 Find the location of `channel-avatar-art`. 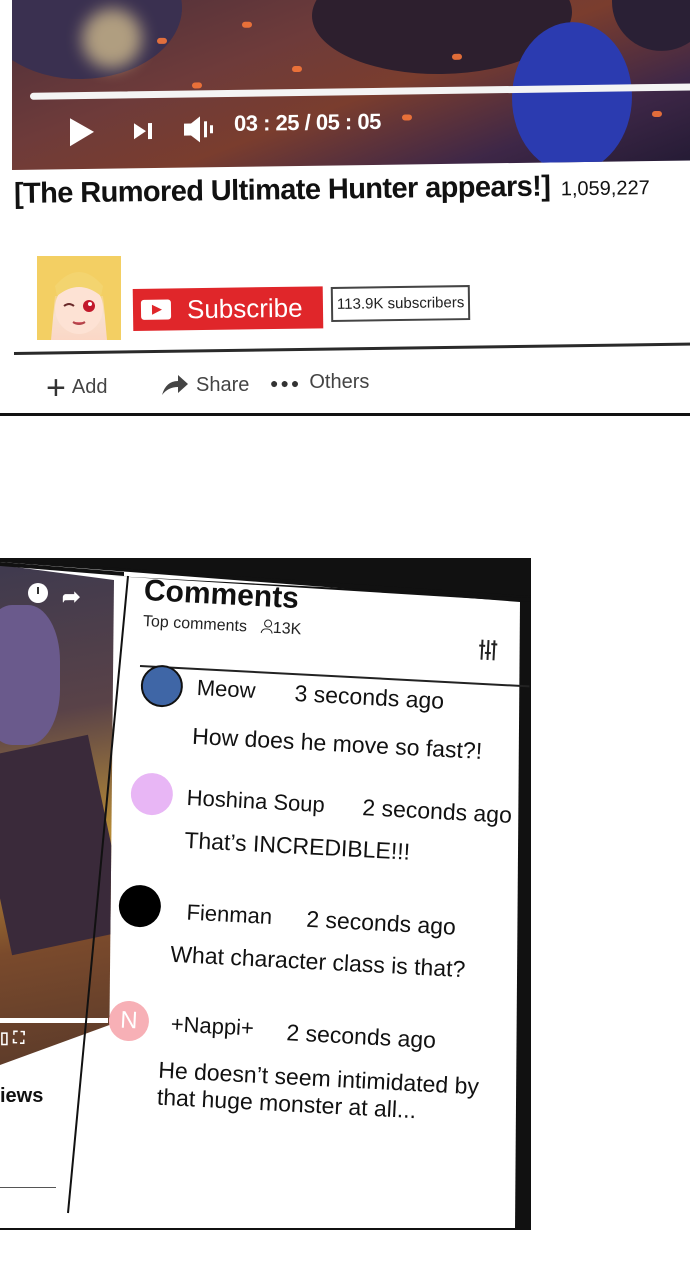

channel-avatar-art is located at coordinates (79, 298).